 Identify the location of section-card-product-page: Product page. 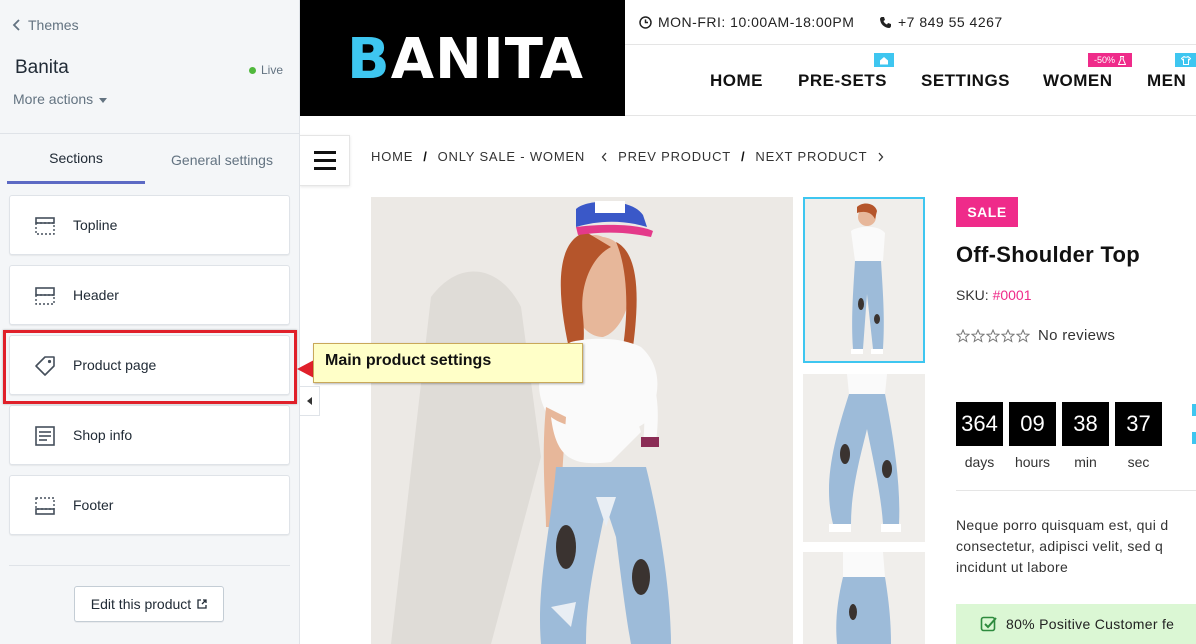
(149, 365).